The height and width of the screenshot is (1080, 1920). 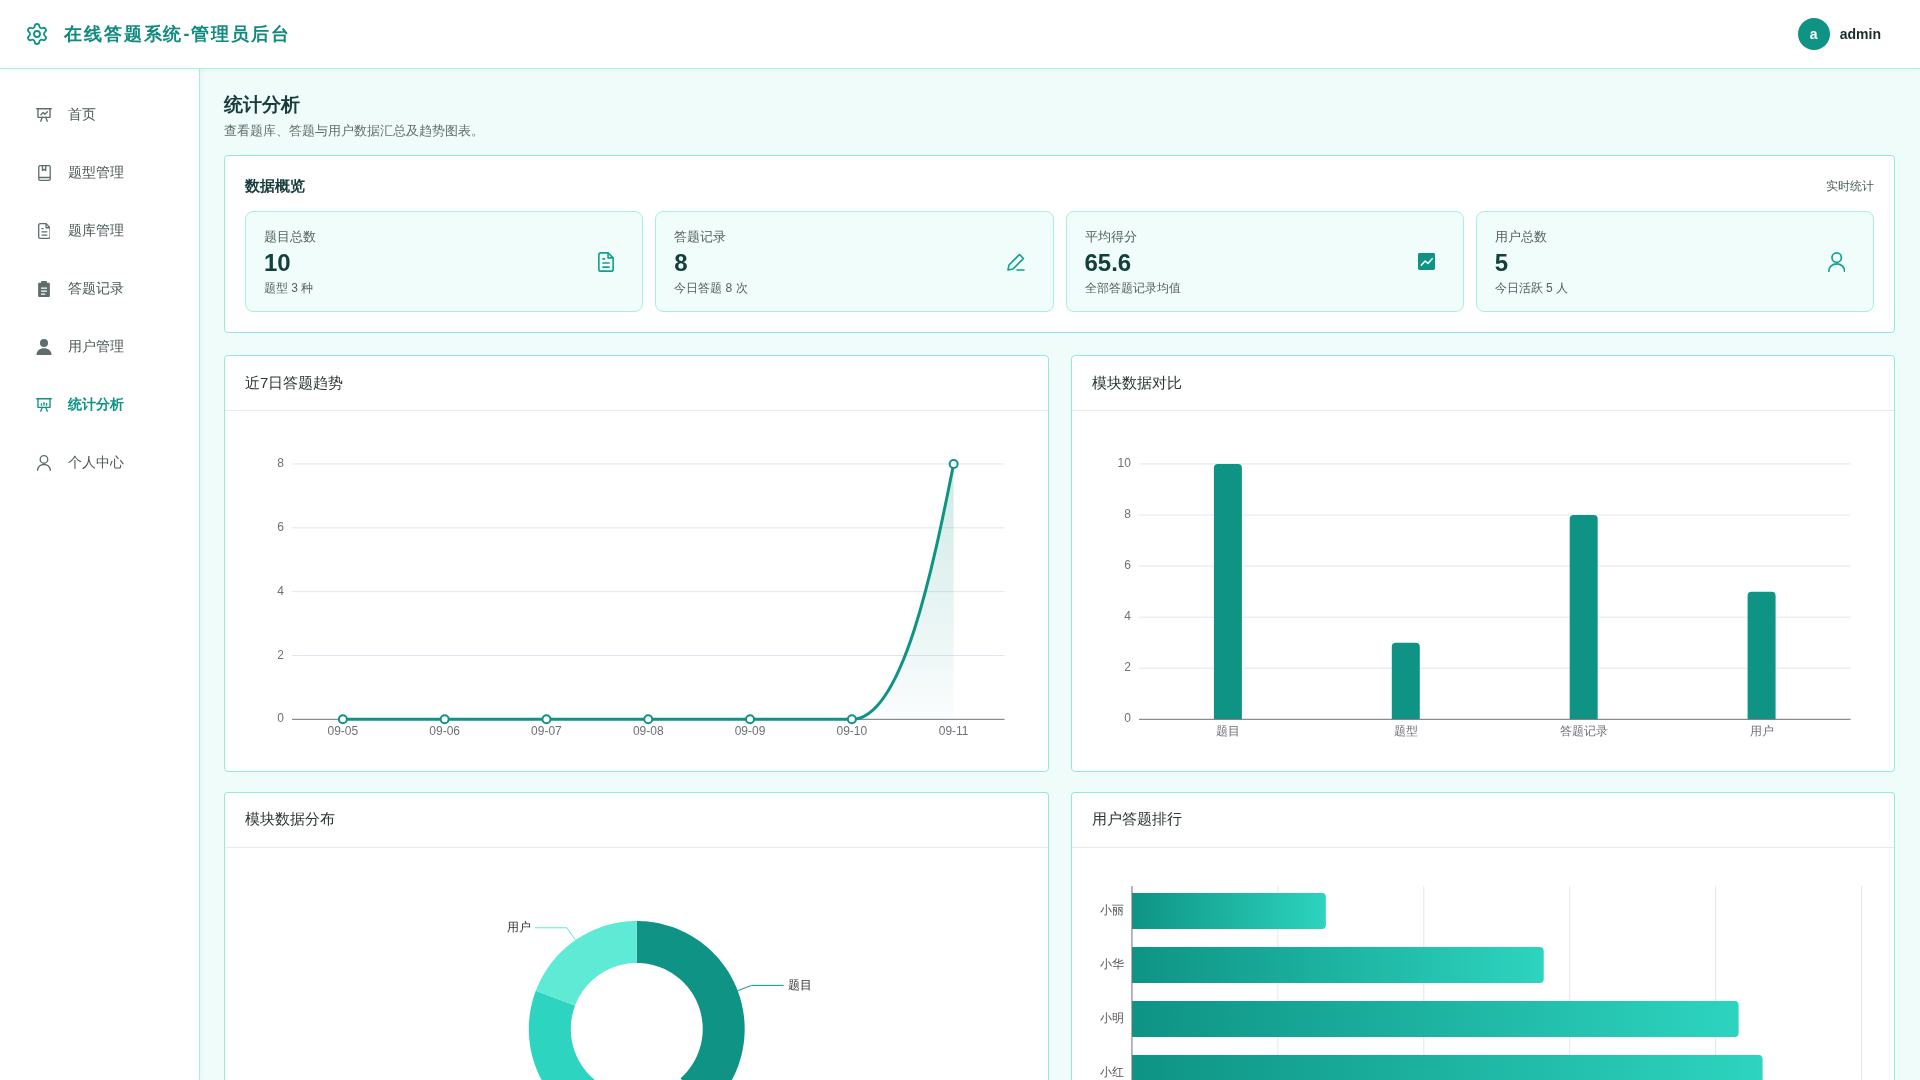 What do you see at coordinates (1521, 236) in the screenshot?
I see `stat-label: 用户总数` at bounding box center [1521, 236].